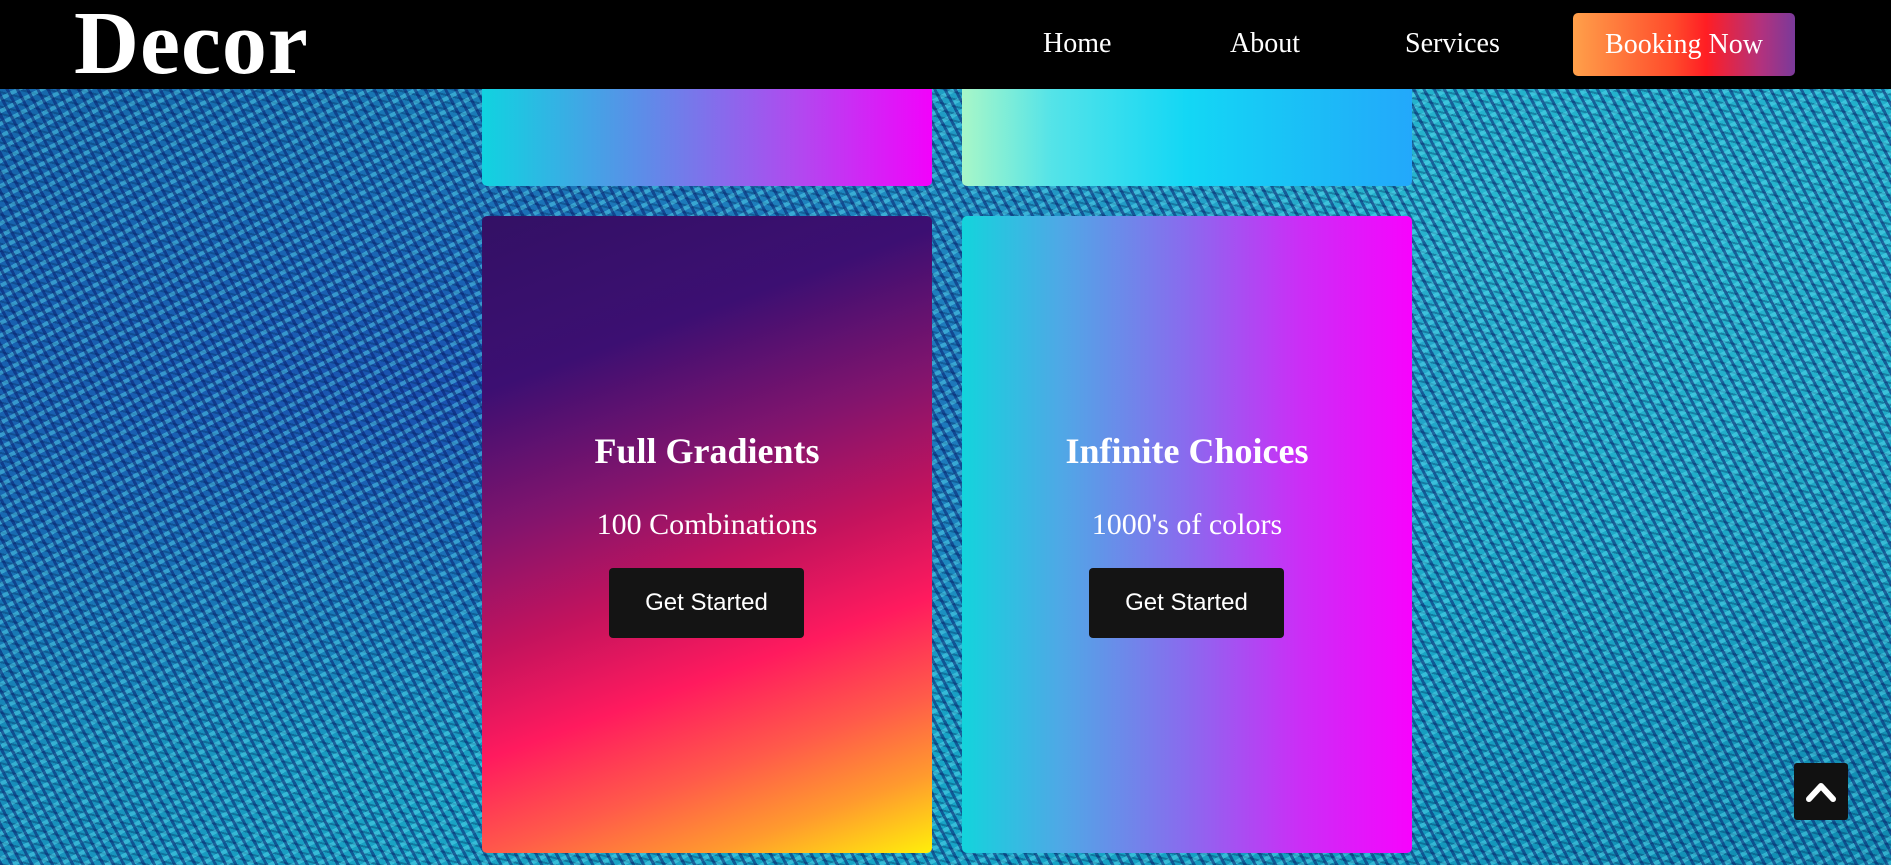 The width and height of the screenshot is (1891, 865). Describe the element at coordinates (1187, 451) in the screenshot. I see `card-title: Infinite Choices` at that location.